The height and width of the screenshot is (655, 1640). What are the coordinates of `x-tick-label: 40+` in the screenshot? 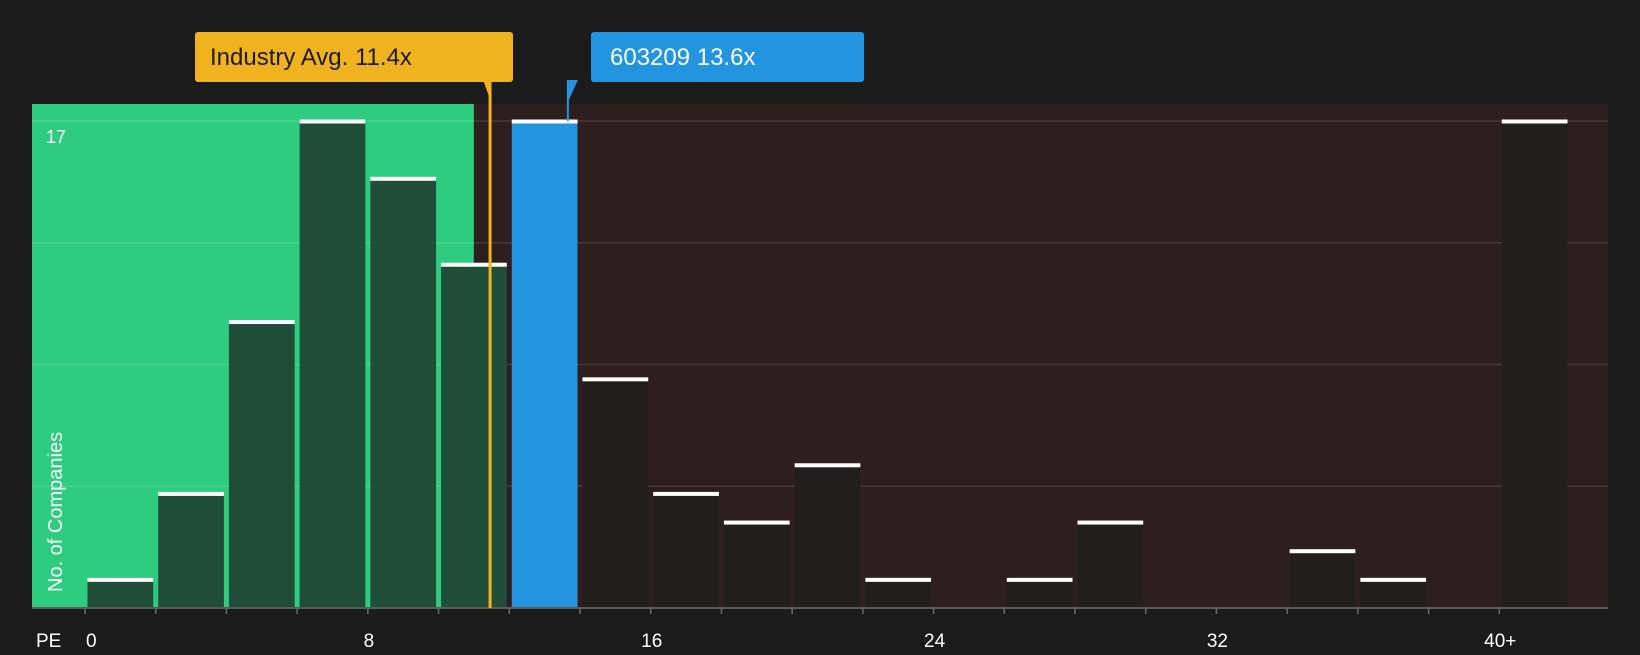 It's located at (1500, 640).